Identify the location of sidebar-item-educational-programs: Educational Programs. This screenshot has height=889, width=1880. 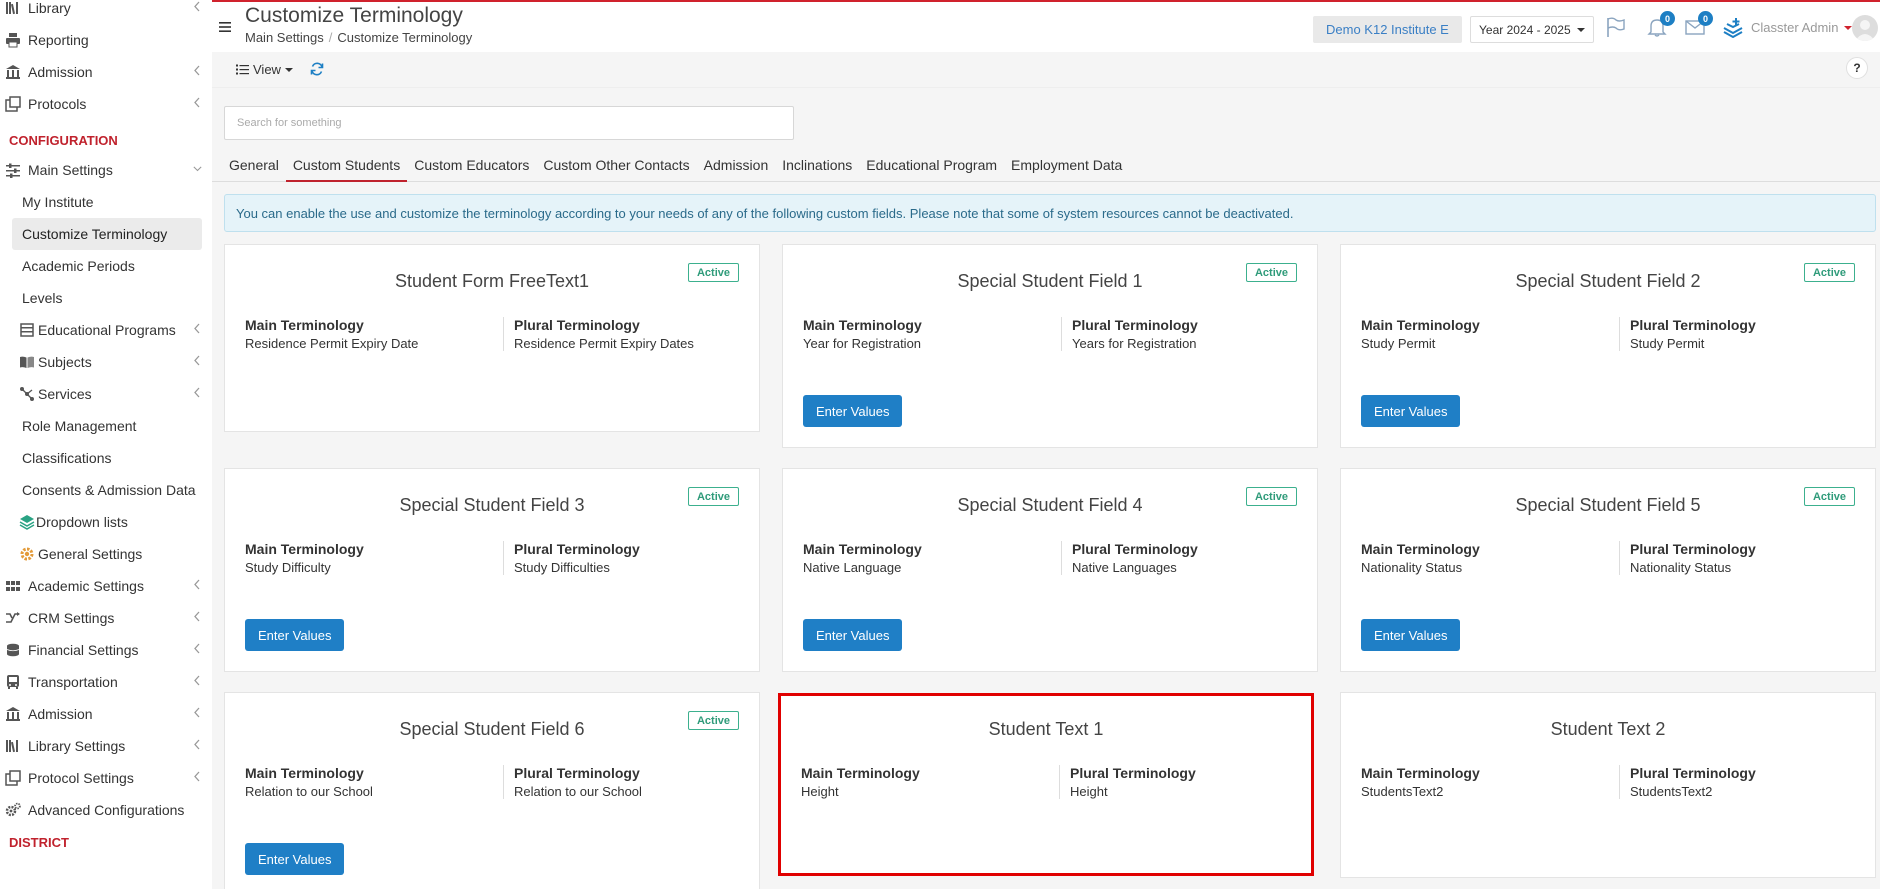
(106, 330).